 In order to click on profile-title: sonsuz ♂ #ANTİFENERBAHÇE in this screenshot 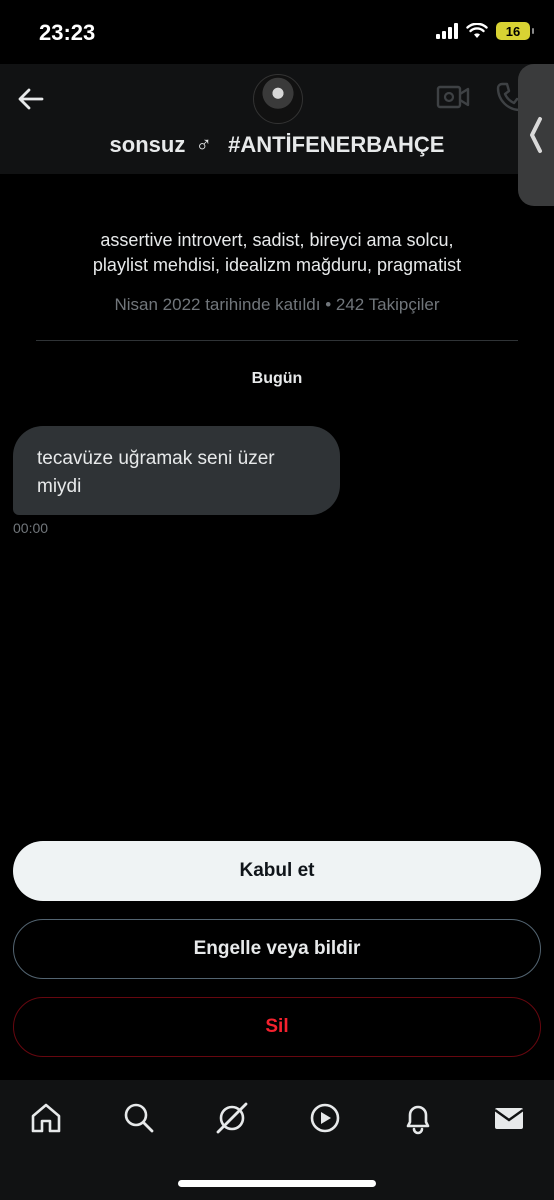, I will do `click(277, 145)`.